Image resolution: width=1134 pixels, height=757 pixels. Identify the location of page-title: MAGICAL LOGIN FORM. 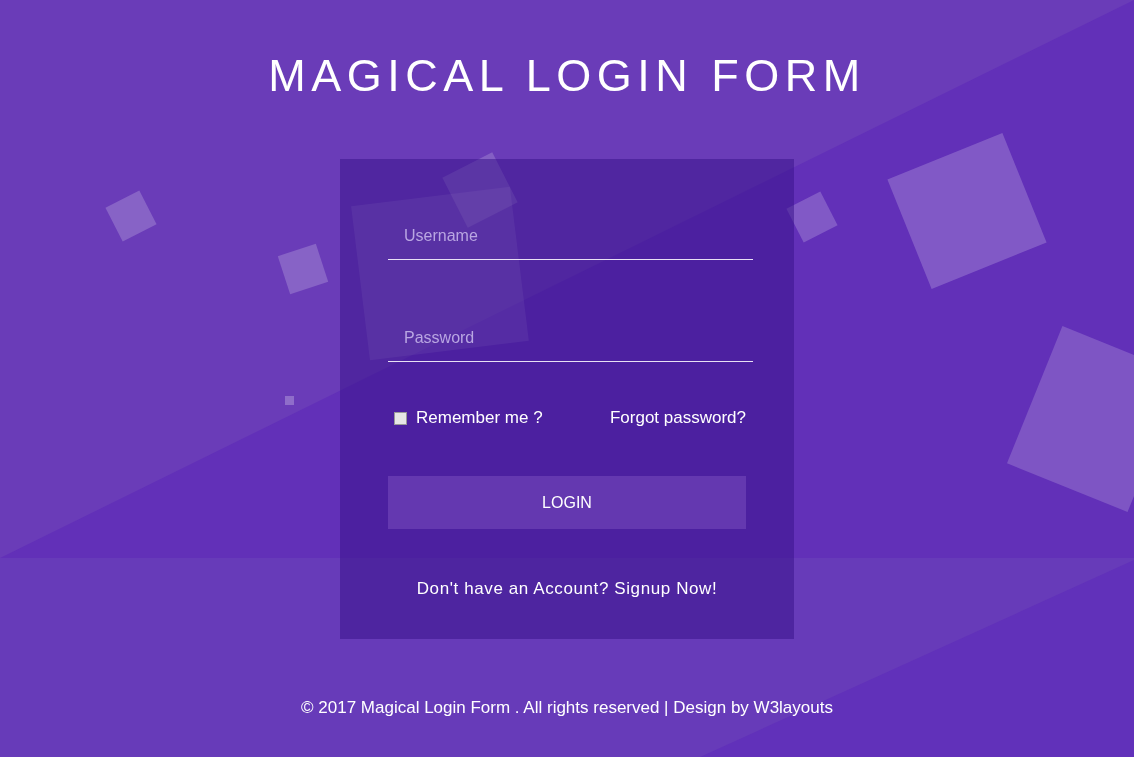
(567, 76).